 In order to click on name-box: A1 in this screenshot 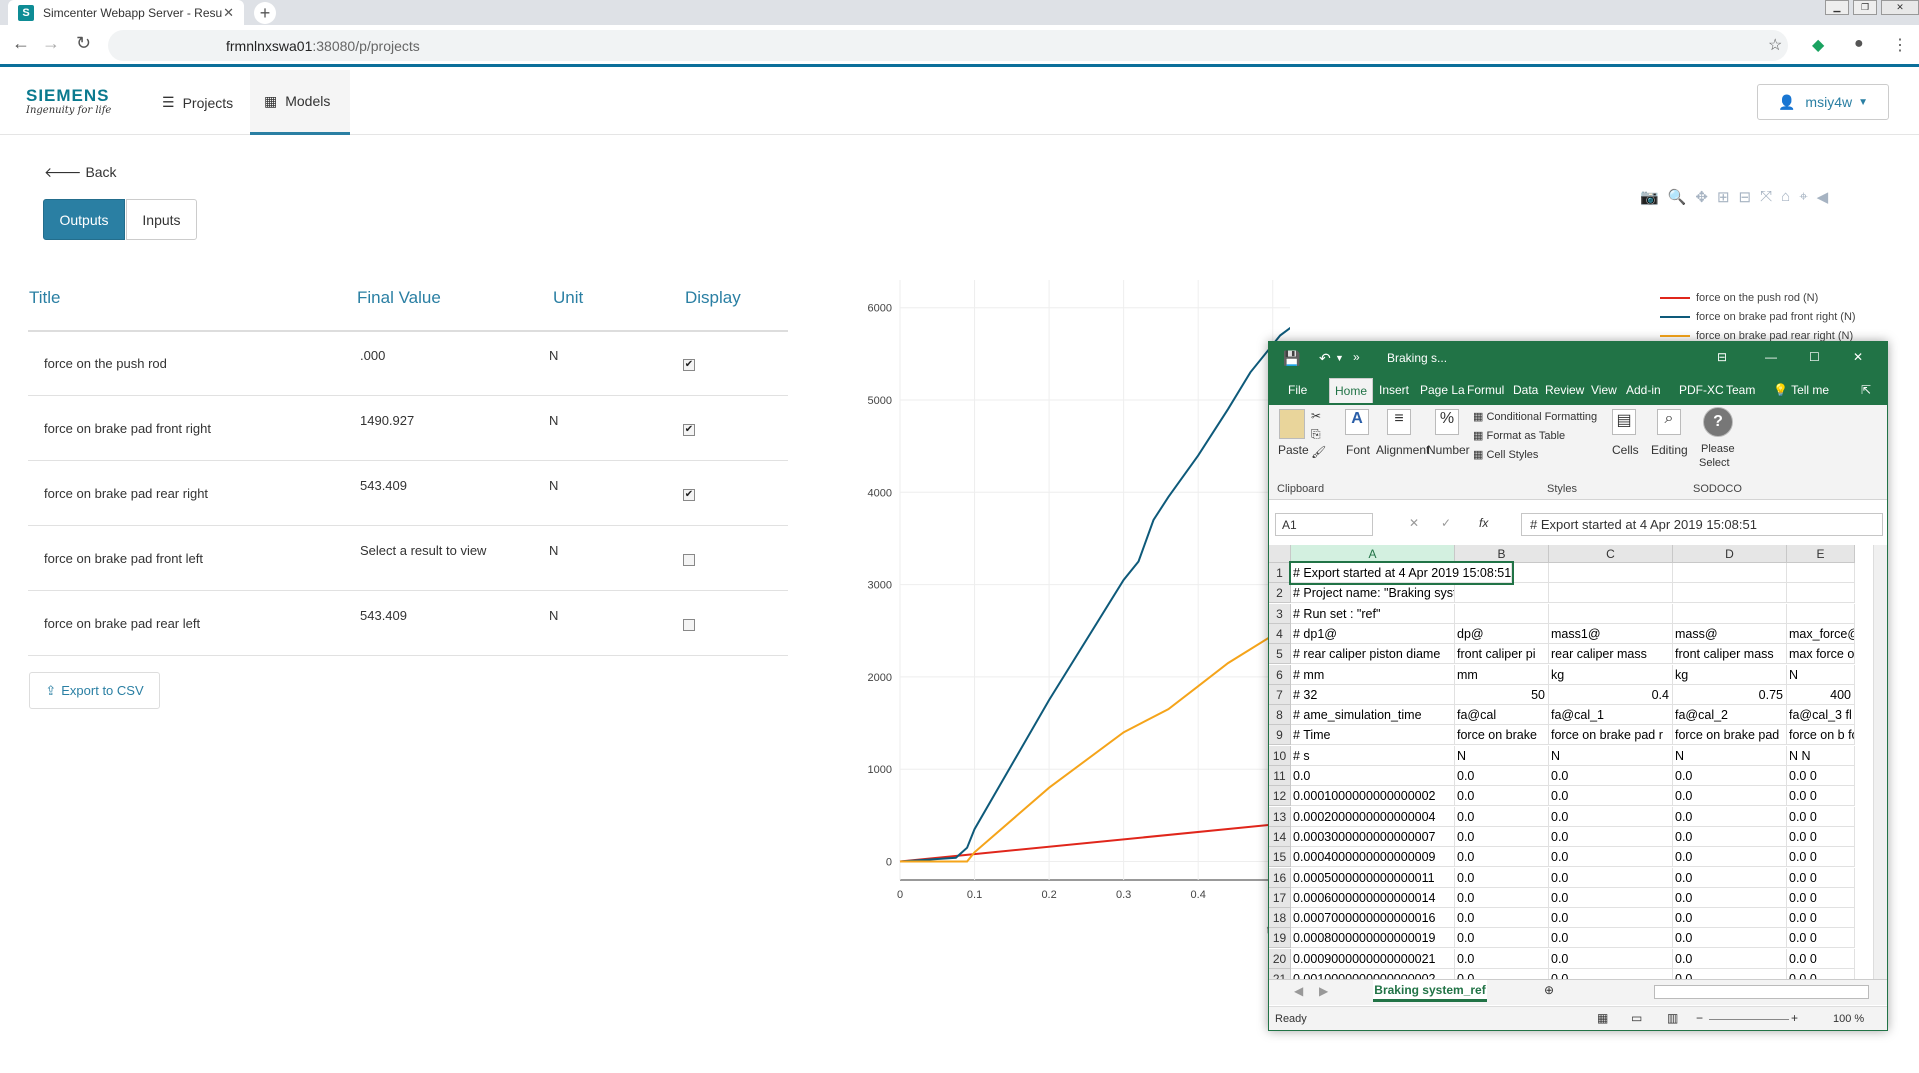, I will do `click(1324, 524)`.